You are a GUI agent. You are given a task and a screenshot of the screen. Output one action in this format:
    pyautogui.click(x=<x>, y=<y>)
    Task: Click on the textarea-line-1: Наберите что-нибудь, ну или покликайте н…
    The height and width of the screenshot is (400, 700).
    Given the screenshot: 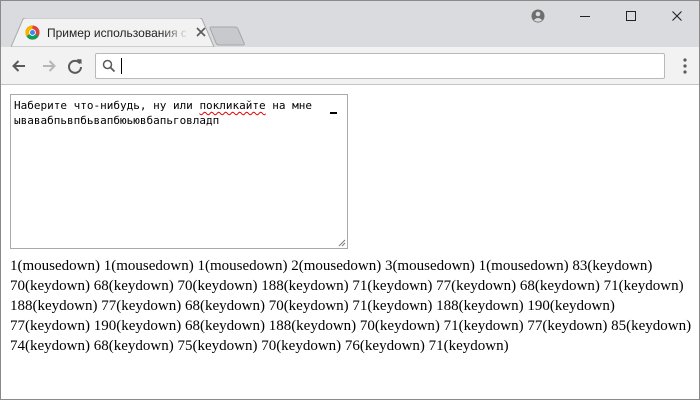 What is the action you would take?
    pyautogui.click(x=163, y=105)
    